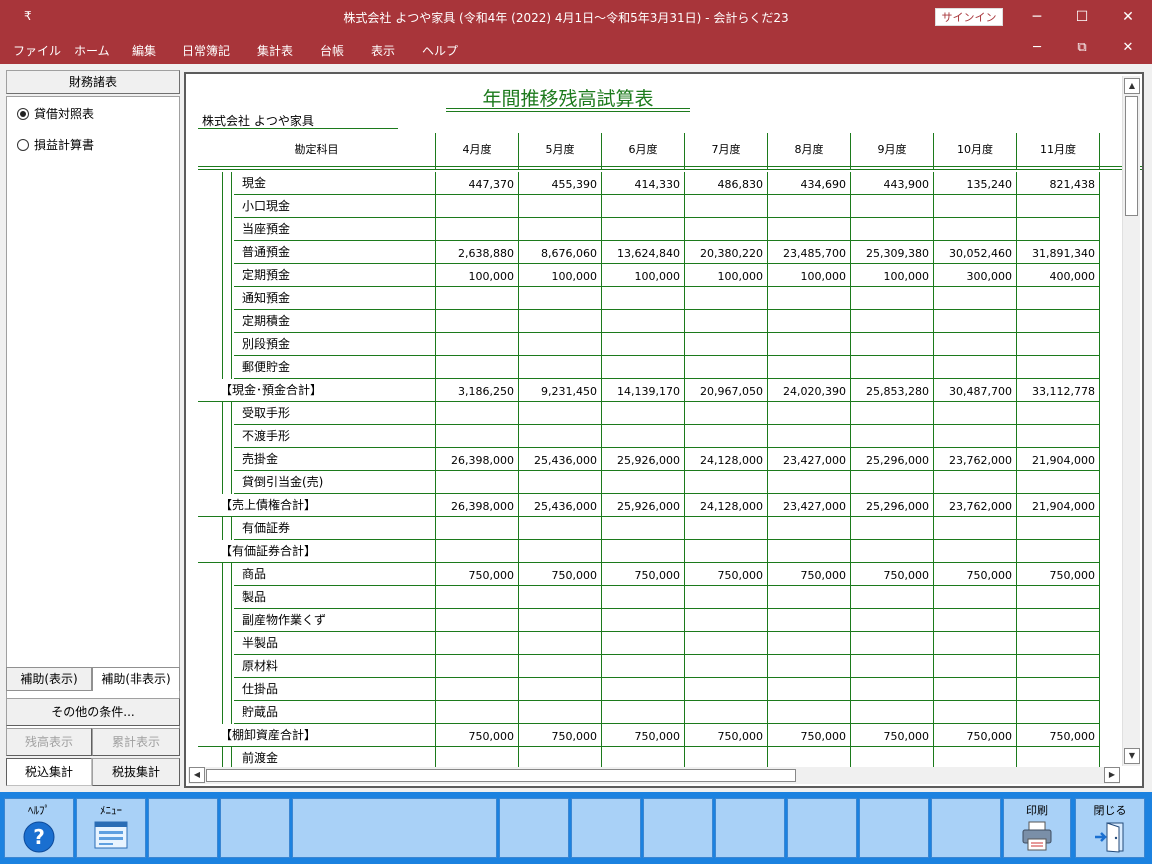  Describe the element at coordinates (969, 17) in the screenshot. I see `signin-button: サインイン` at that location.